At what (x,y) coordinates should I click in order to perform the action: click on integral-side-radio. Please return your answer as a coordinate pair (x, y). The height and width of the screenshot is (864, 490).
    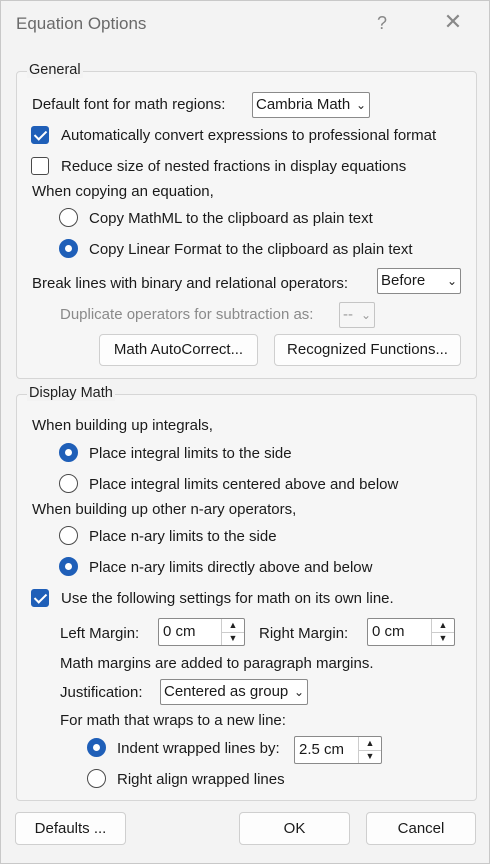
    Looking at the image, I should click on (68, 452).